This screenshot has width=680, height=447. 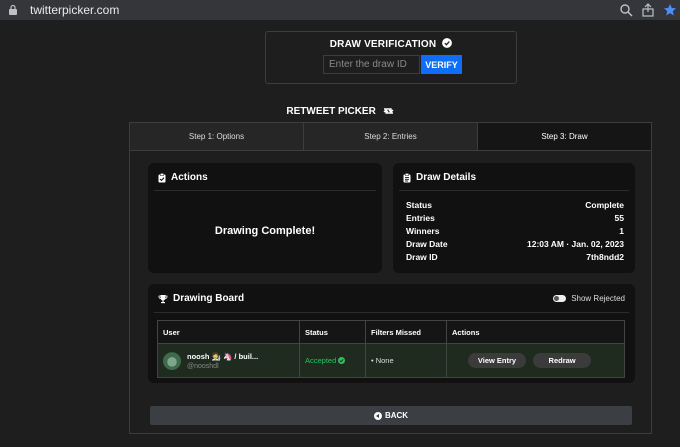 I want to click on retweet-picker-title: RETWEET PICKER, so click(x=340, y=111).